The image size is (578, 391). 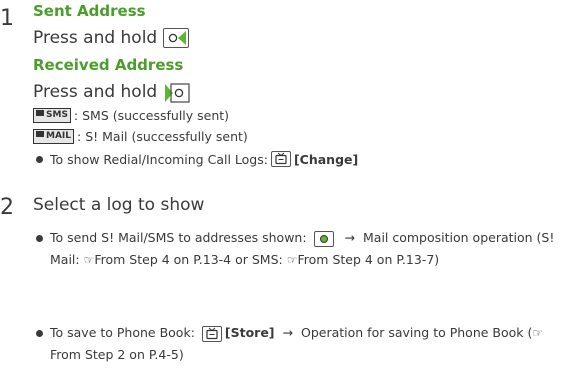 I want to click on sent-address-instruction: Press and hold, so click(x=111, y=38).